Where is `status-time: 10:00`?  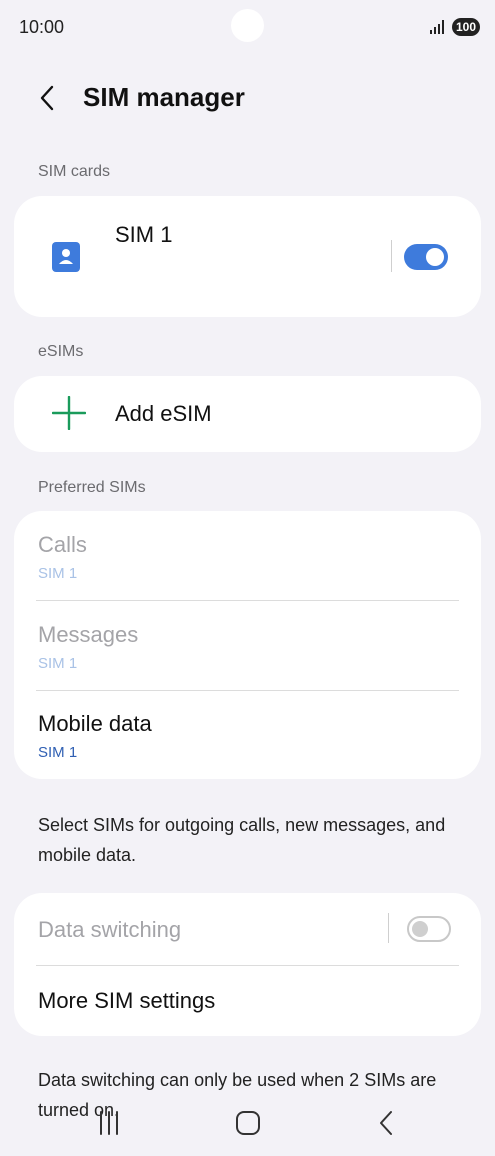 status-time: 10:00 is located at coordinates (42, 27).